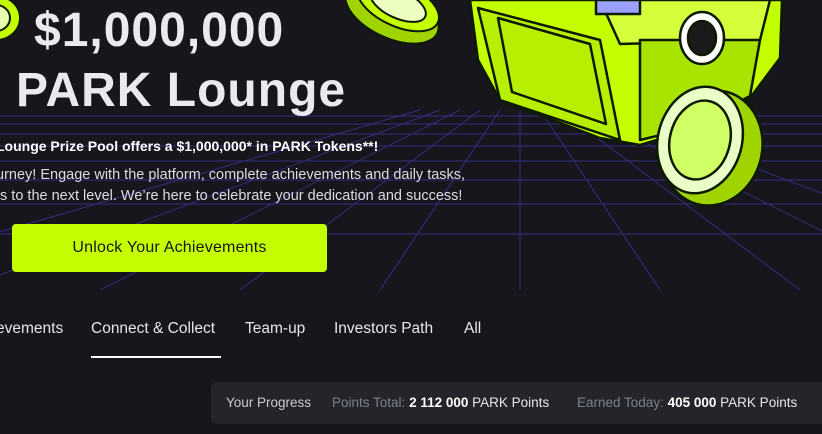 Image resolution: width=822 pixels, height=434 pixels. I want to click on active-tab-indicator, so click(156, 357).